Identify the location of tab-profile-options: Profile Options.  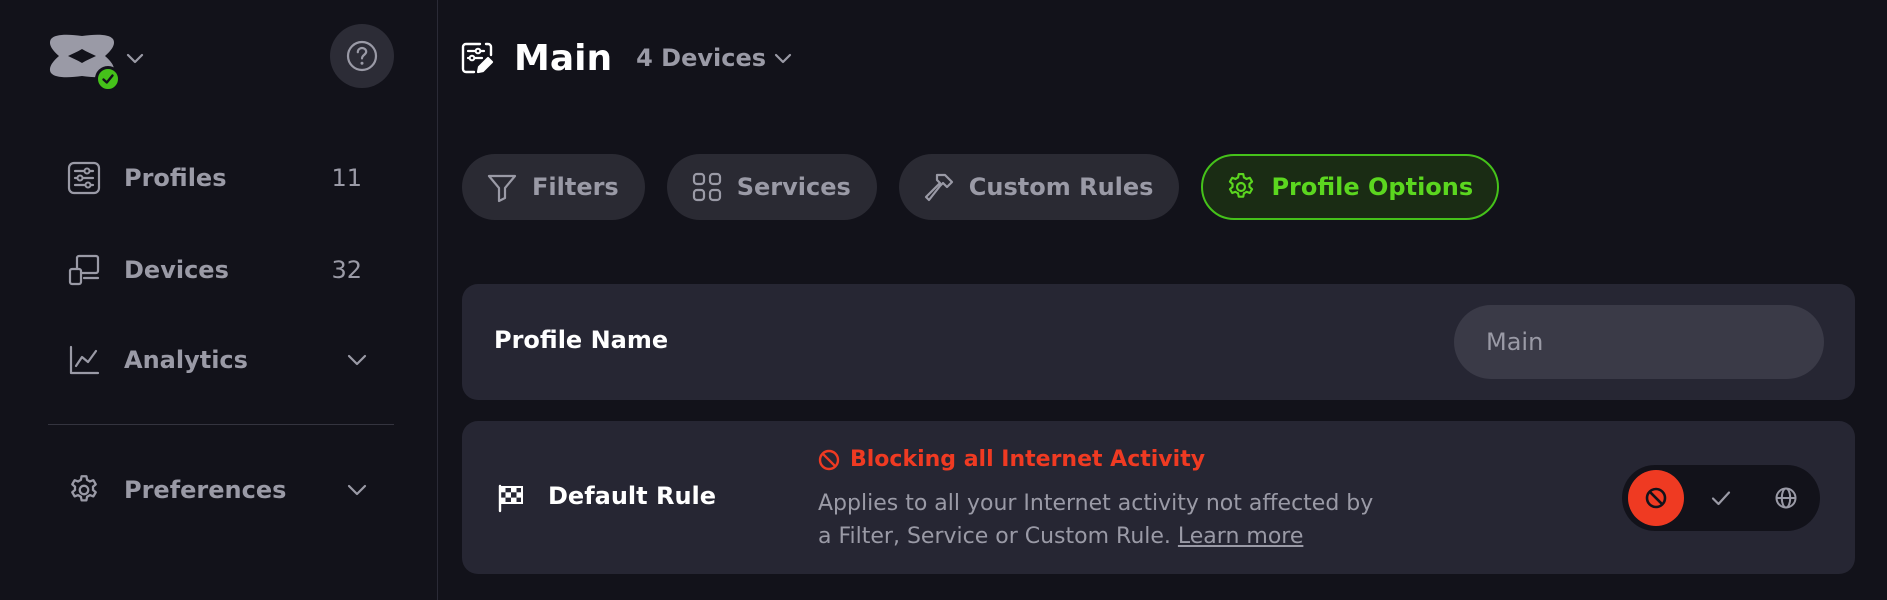
(1350, 187).